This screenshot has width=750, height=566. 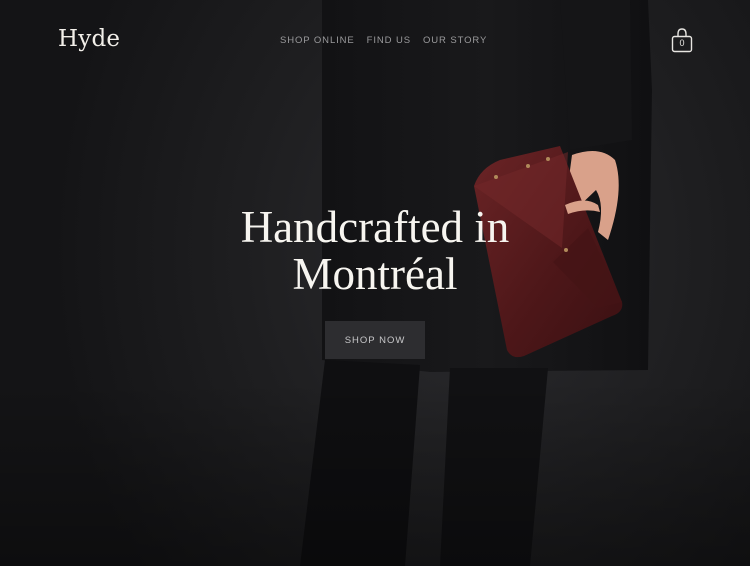 I want to click on headline-line-1: Handcrafted in, so click(x=375, y=227).